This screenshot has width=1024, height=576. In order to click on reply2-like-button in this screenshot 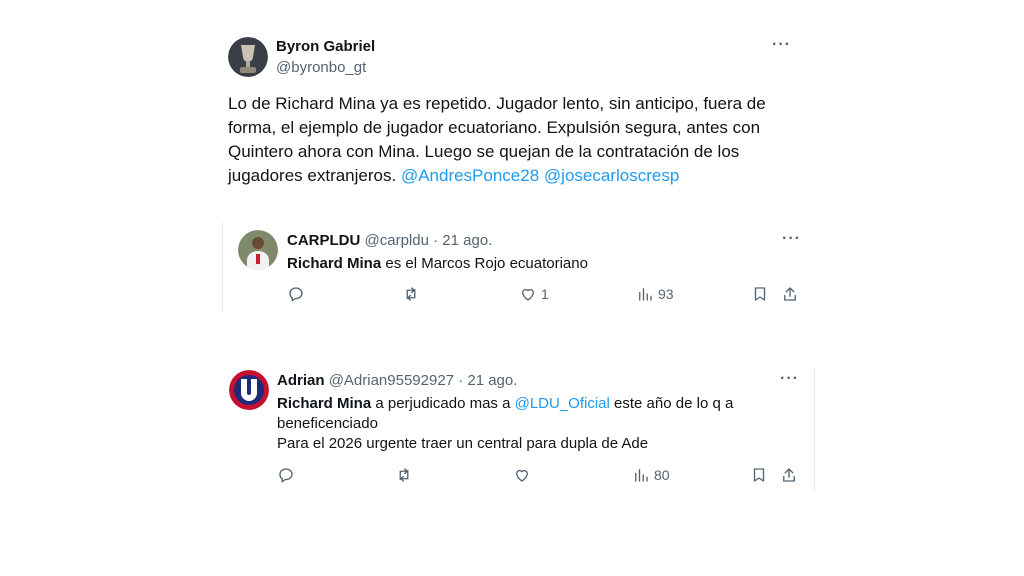, I will do `click(522, 475)`.